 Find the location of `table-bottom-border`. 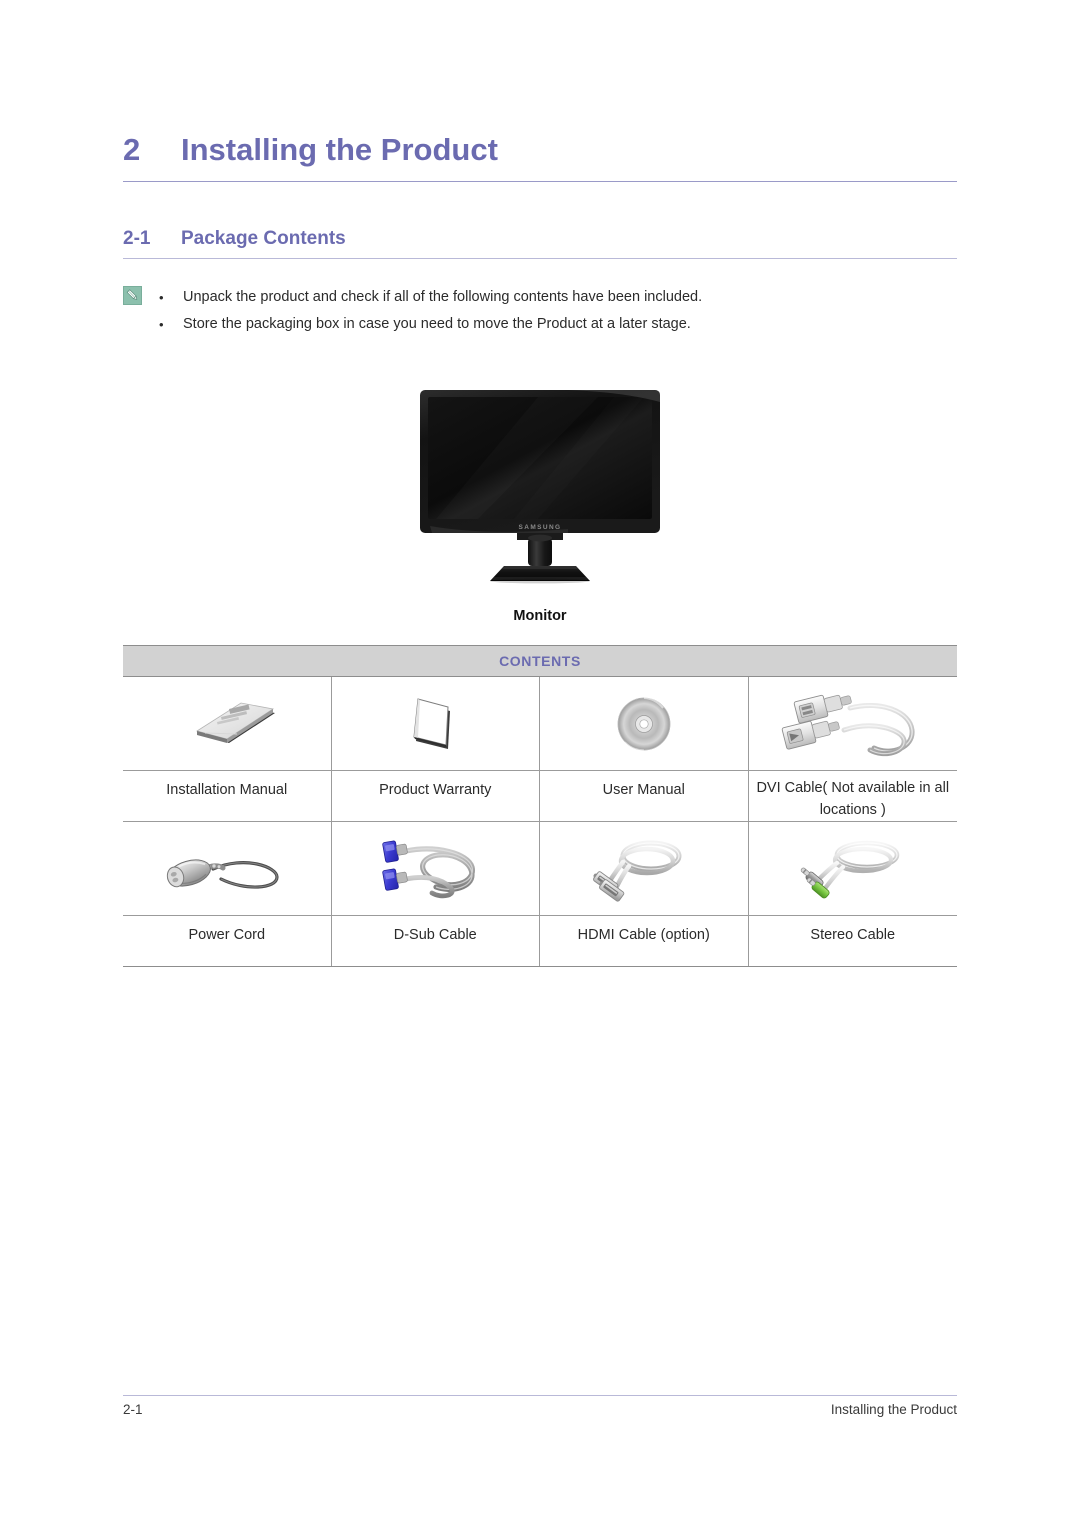

table-bottom-border is located at coordinates (540, 966).